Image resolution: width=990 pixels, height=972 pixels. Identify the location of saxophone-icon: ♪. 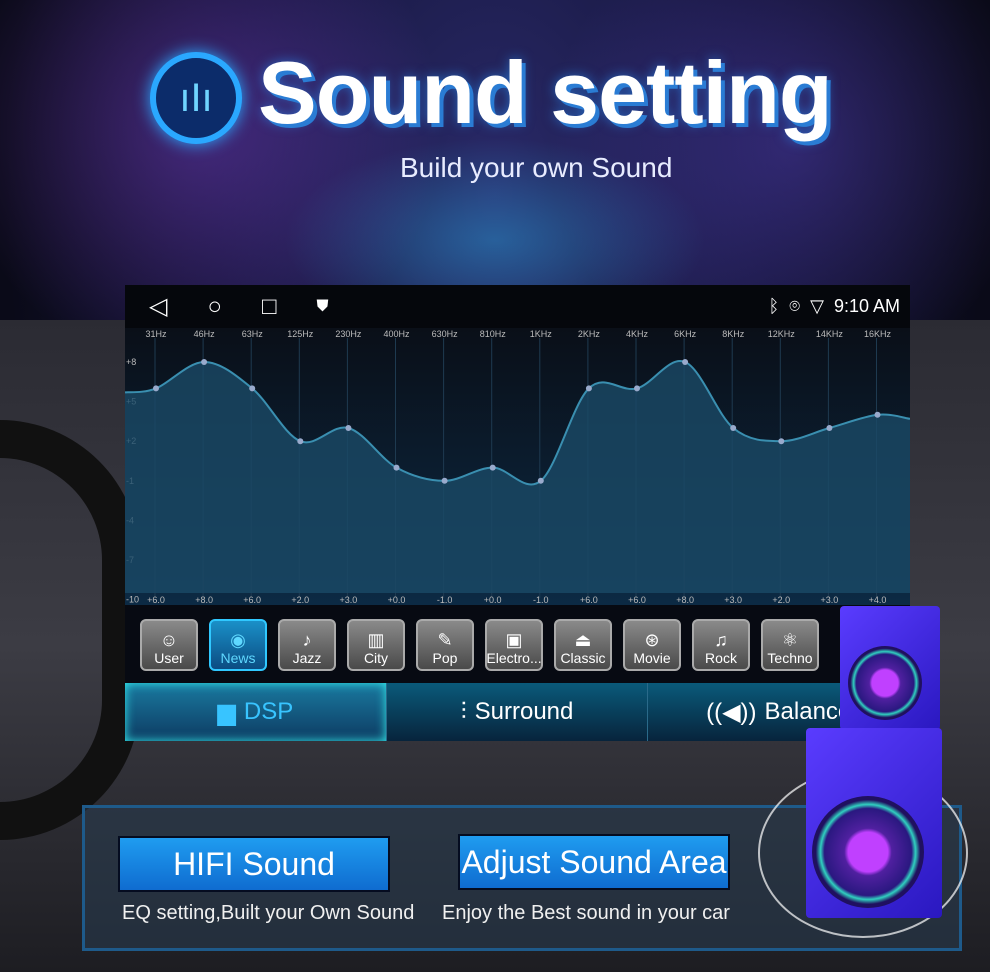
(307, 640).